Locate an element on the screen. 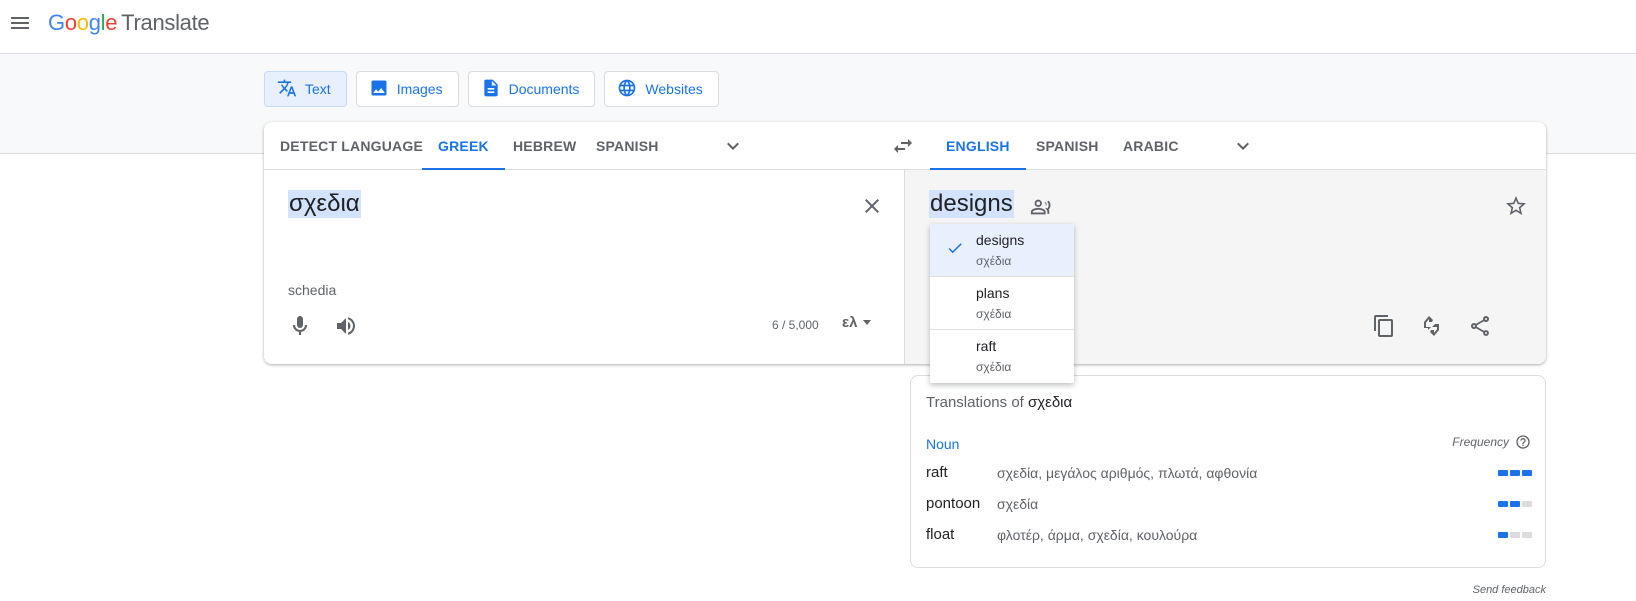 Image resolution: width=1636 pixels, height=601 pixels. mode-tabs: Text Images Documents Websites is located at coordinates (491, 89).